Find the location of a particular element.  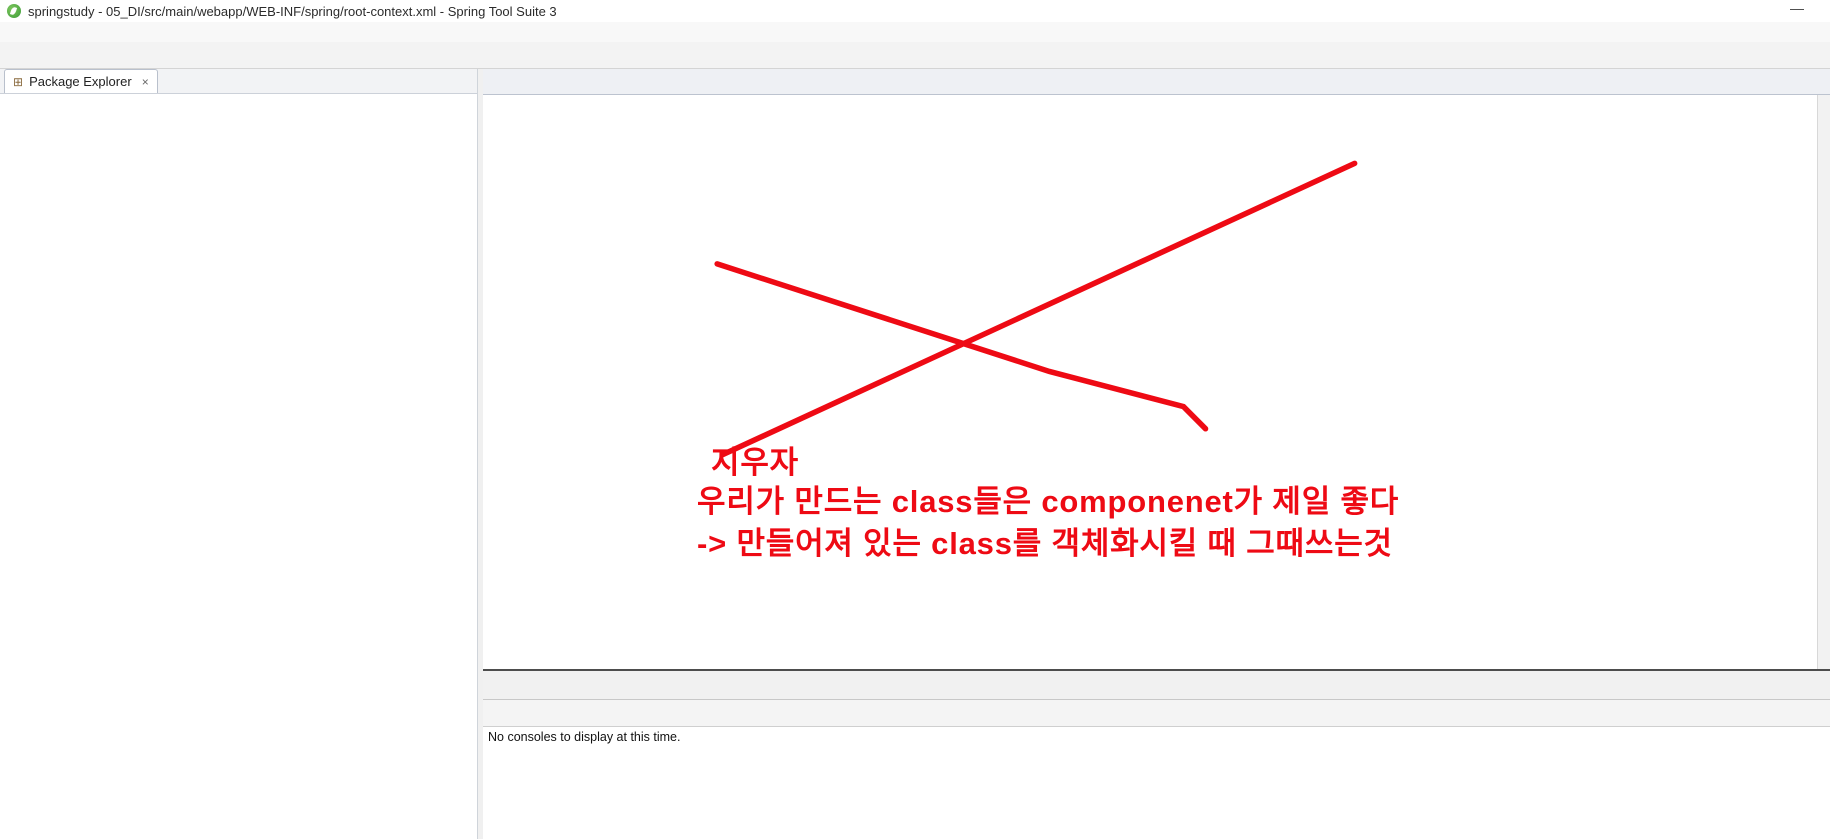

xml-editor-page-tabs is located at coordinates (1156, 685).